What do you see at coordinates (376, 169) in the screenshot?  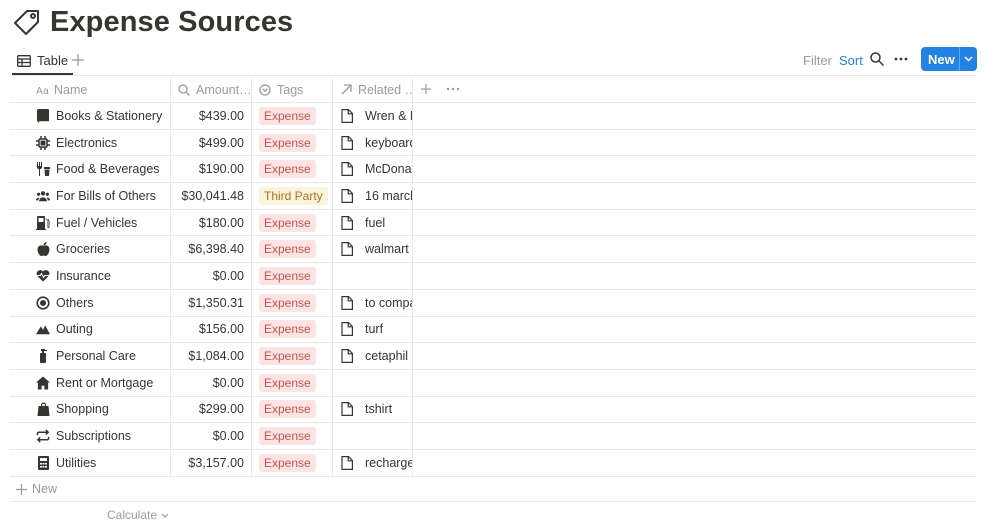 I see `related-link: McDonald` at bounding box center [376, 169].